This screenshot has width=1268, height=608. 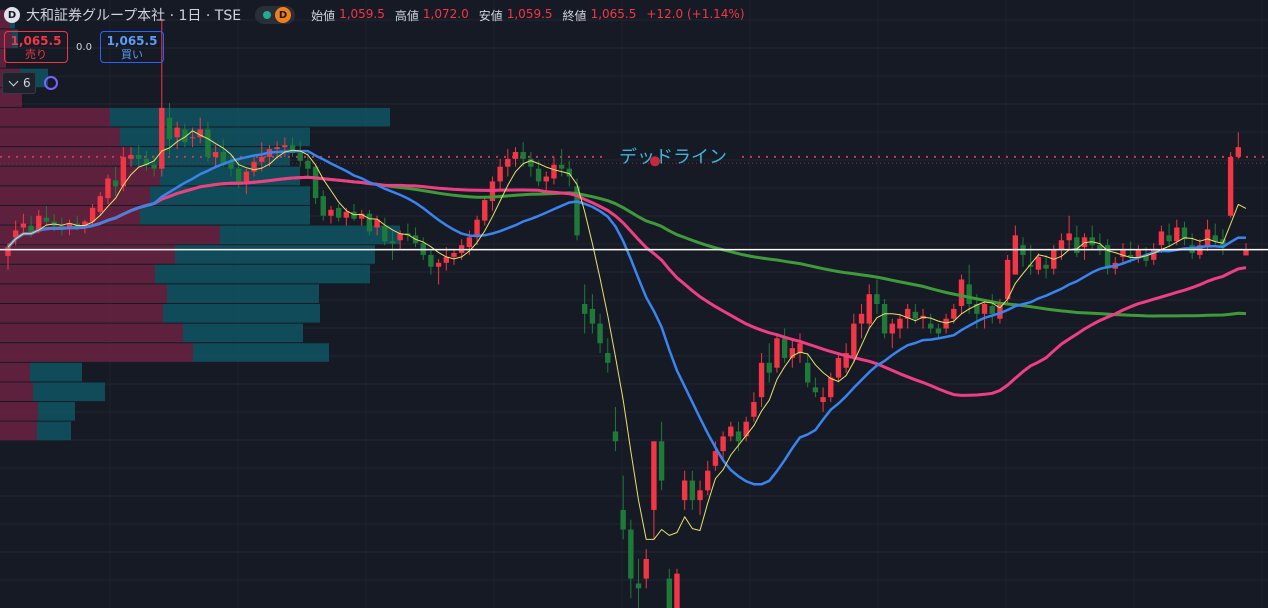 What do you see at coordinates (27, 83) in the screenshot?
I see `indicator-count: 6` at bounding box center [27, 83].